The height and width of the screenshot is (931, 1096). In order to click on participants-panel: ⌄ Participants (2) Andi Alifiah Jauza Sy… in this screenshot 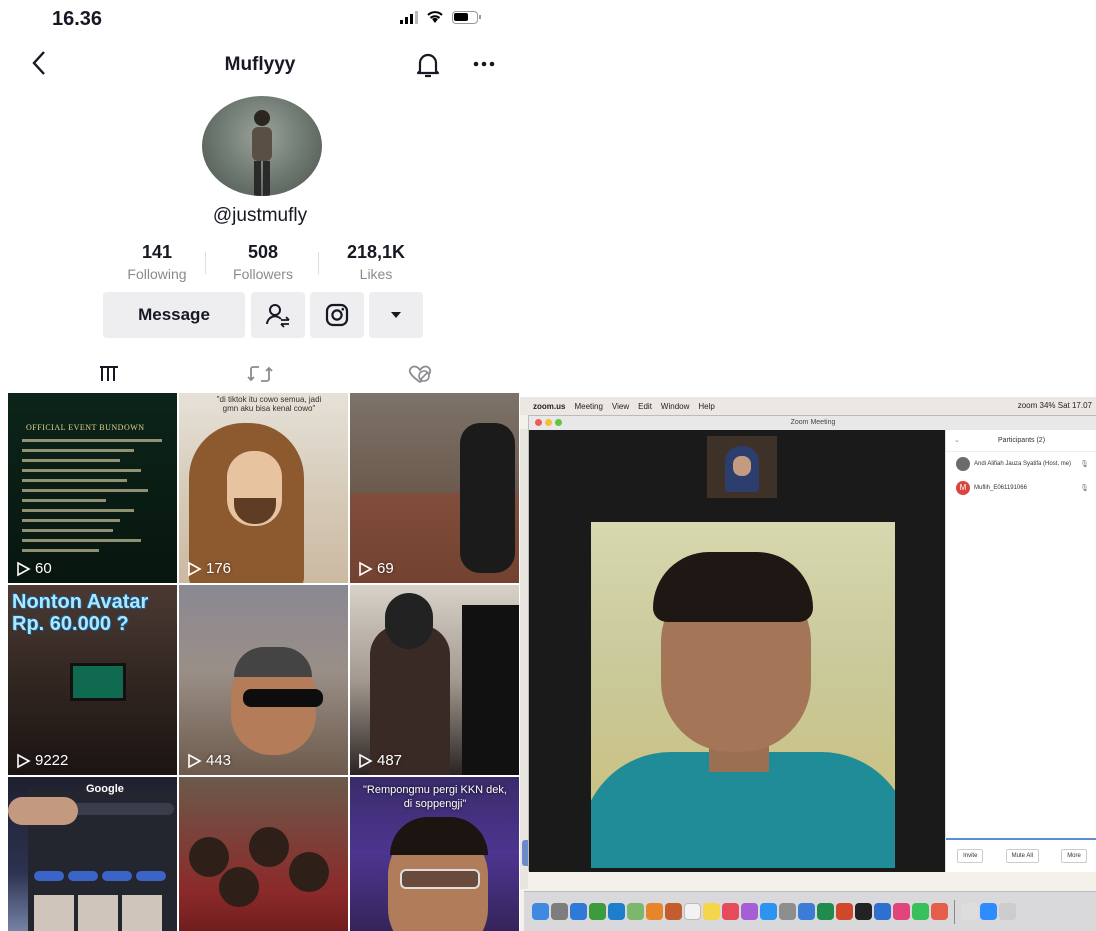, I will do `click(1020, 651)`.